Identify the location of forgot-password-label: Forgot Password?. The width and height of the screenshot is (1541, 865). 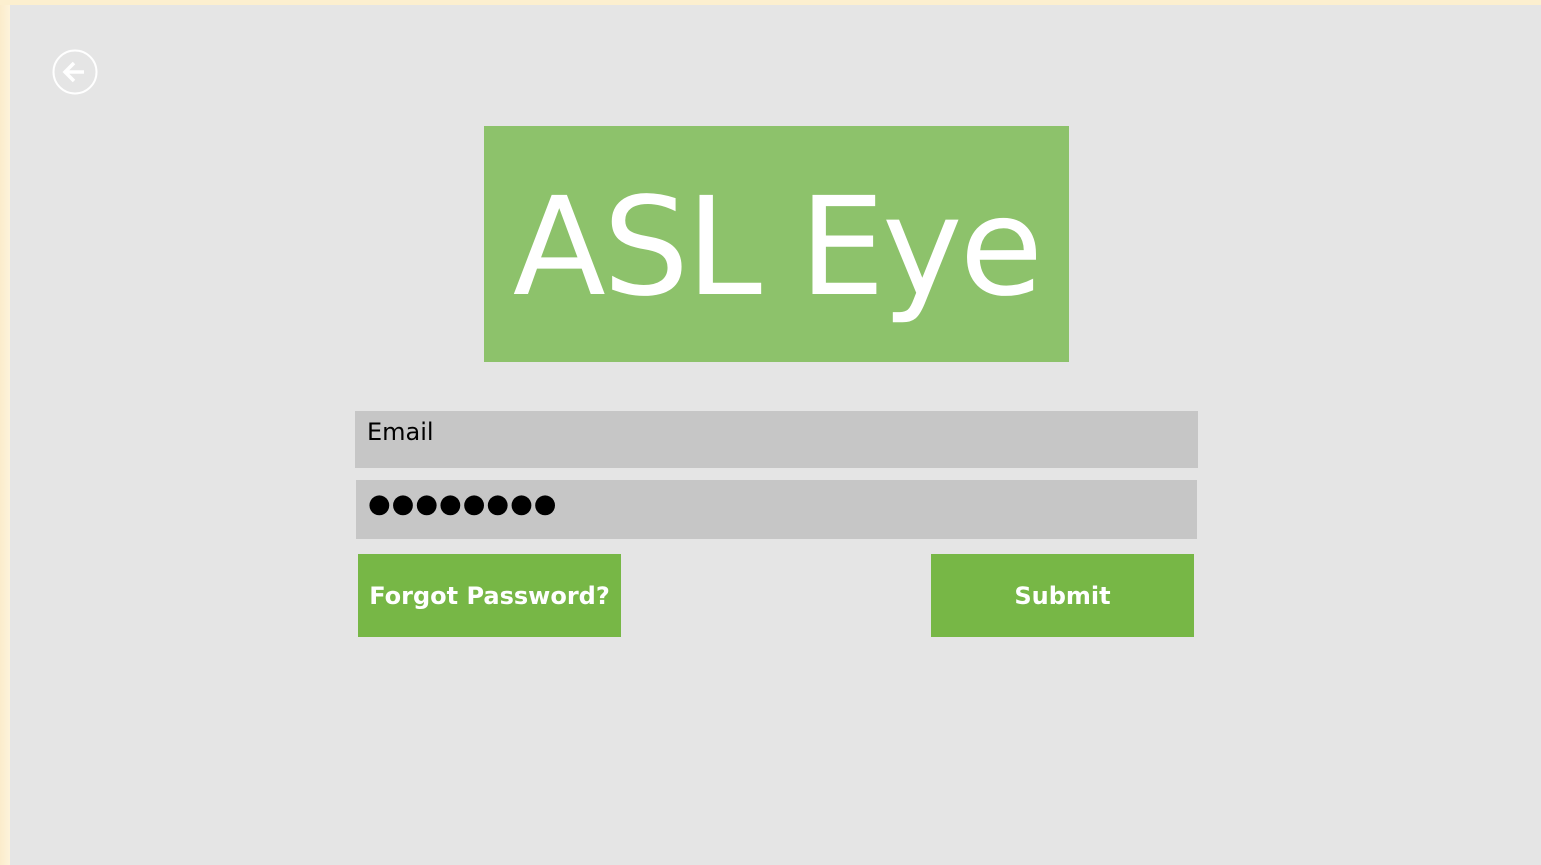
(489, 595).